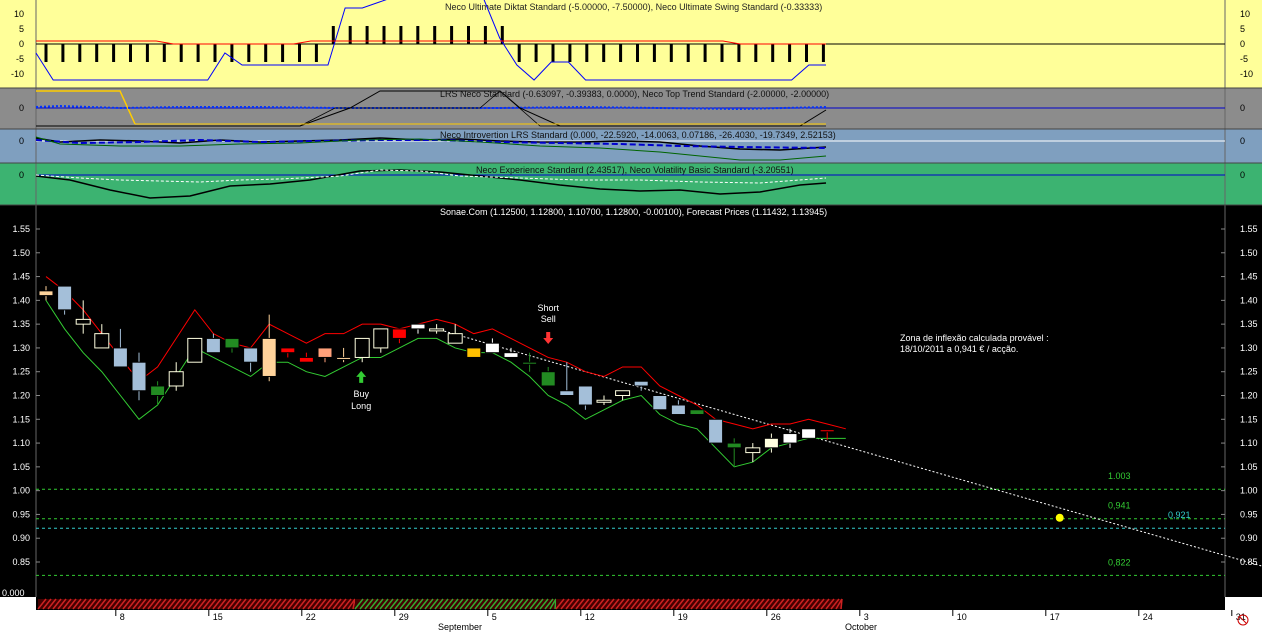 The height and width of the screenshot is (632, 1262). I want to click on y-tick-label: 1.30, so click(21, 348).